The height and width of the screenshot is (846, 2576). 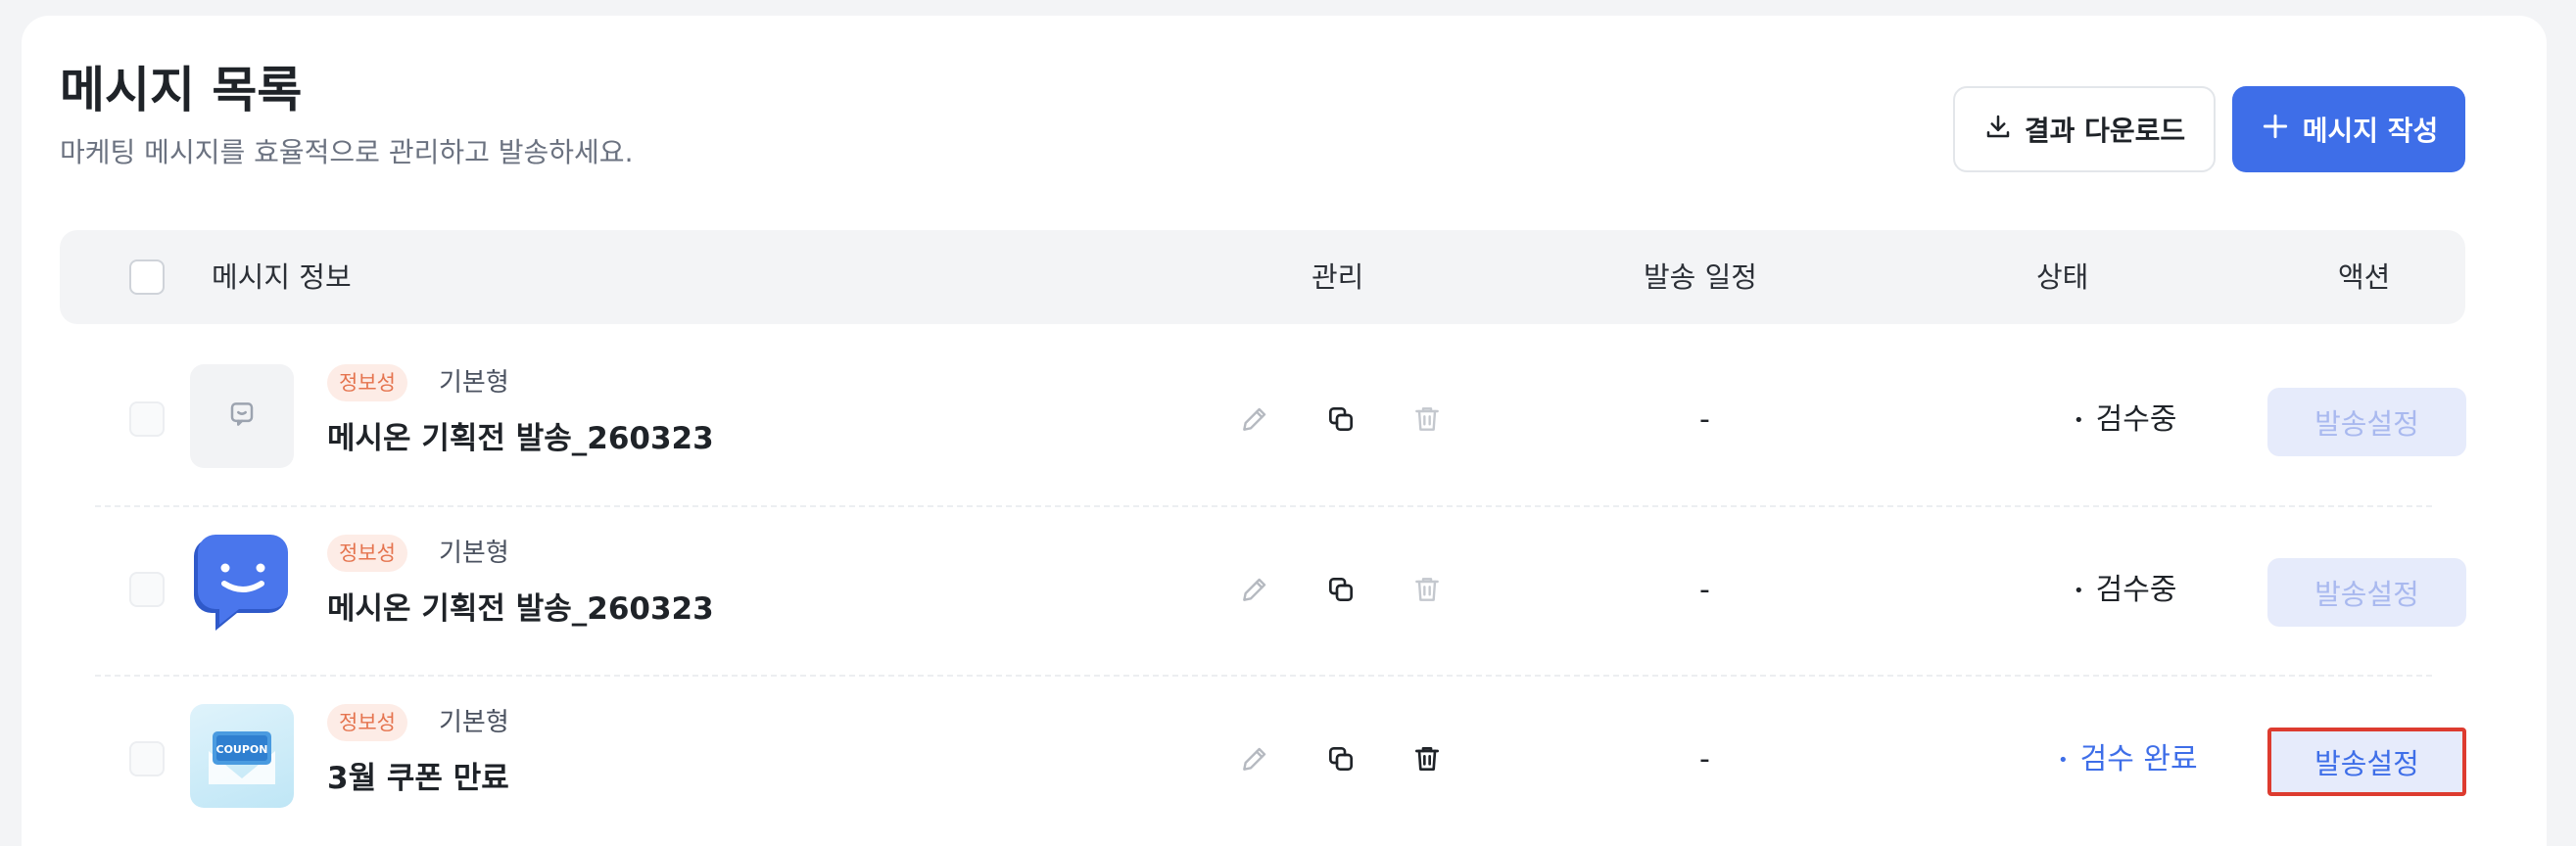 What do you see at coordinates (347, 152) in the screenshot?
I see `page-subtitle: 마케팅 메시지를 효율적으로 관리하고 발송하세요.` at bounding box center [347, 152].